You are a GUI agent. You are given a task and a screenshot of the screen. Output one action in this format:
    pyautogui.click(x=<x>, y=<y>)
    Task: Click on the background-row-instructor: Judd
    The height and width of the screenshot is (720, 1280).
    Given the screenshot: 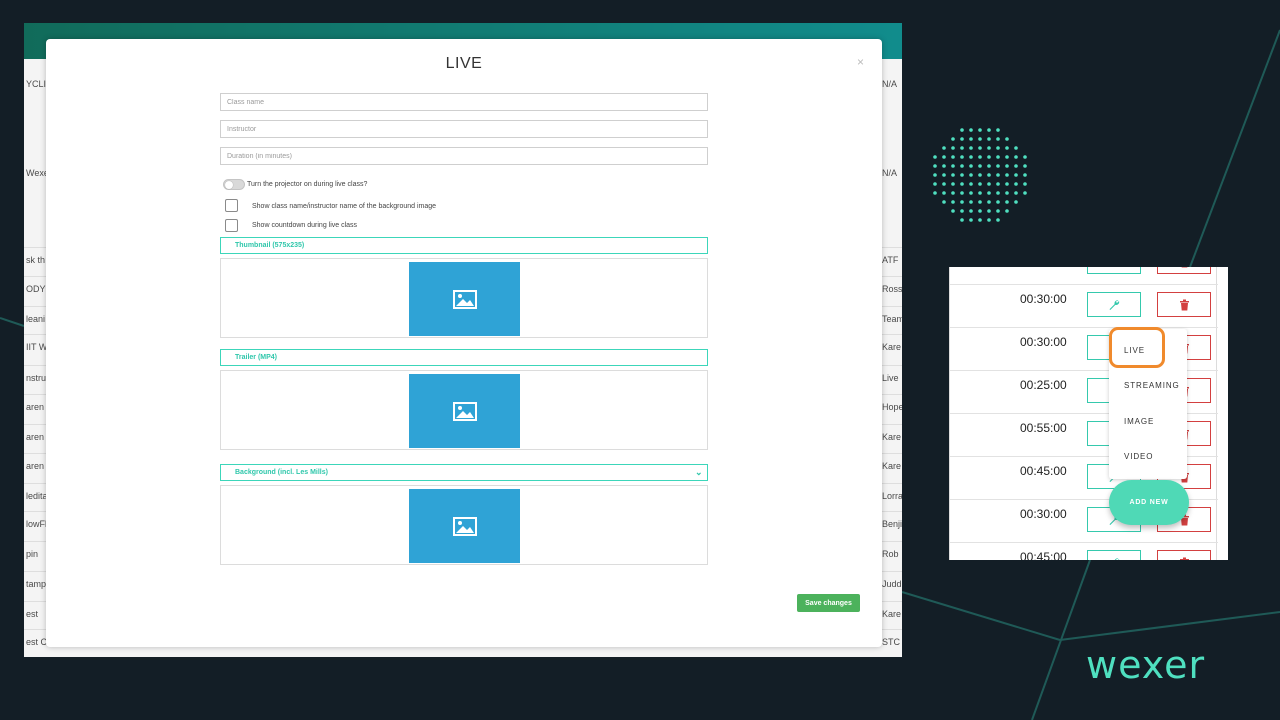 What is the action you would take?
    pyautogui.click(x=892, y=584)
    